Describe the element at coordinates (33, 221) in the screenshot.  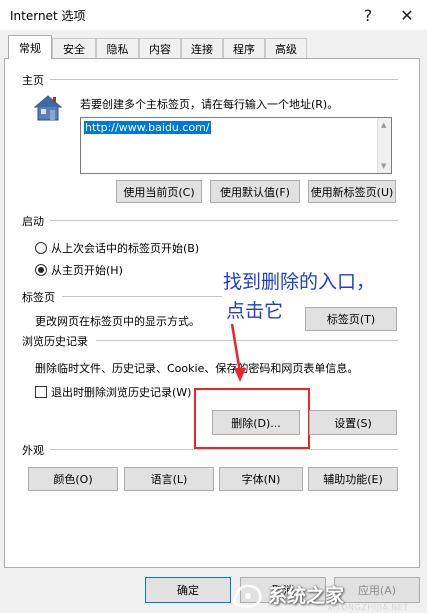
I see `startup-heading: 启动` at that location.